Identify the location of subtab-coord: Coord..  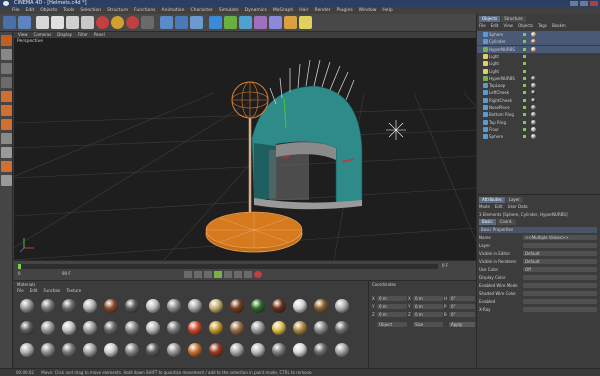
(506, 222).